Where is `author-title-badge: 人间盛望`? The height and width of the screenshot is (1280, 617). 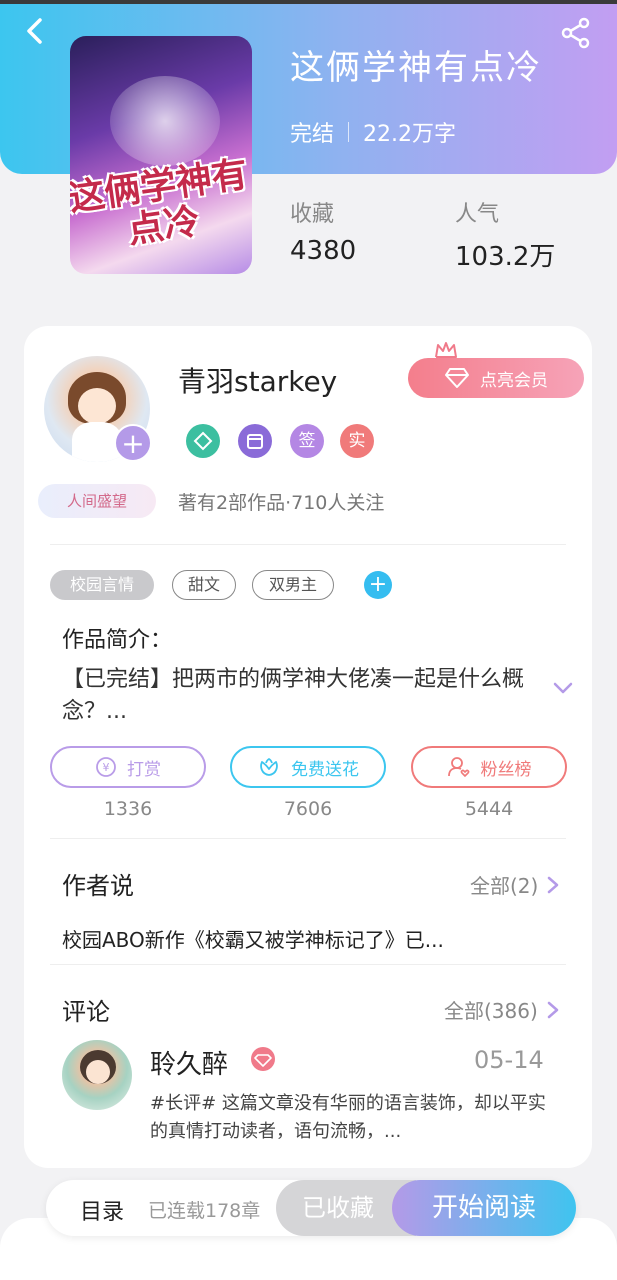
author-title-badge: 人间盛望 is located at coordinates (97, 501).